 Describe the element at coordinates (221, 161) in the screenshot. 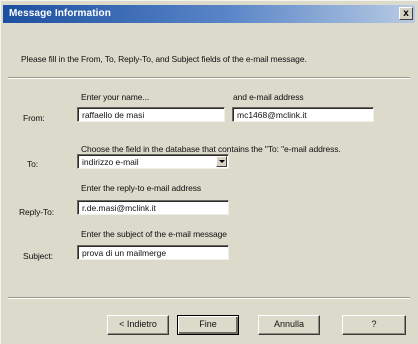

I see `chevron-down-icon` at that location.